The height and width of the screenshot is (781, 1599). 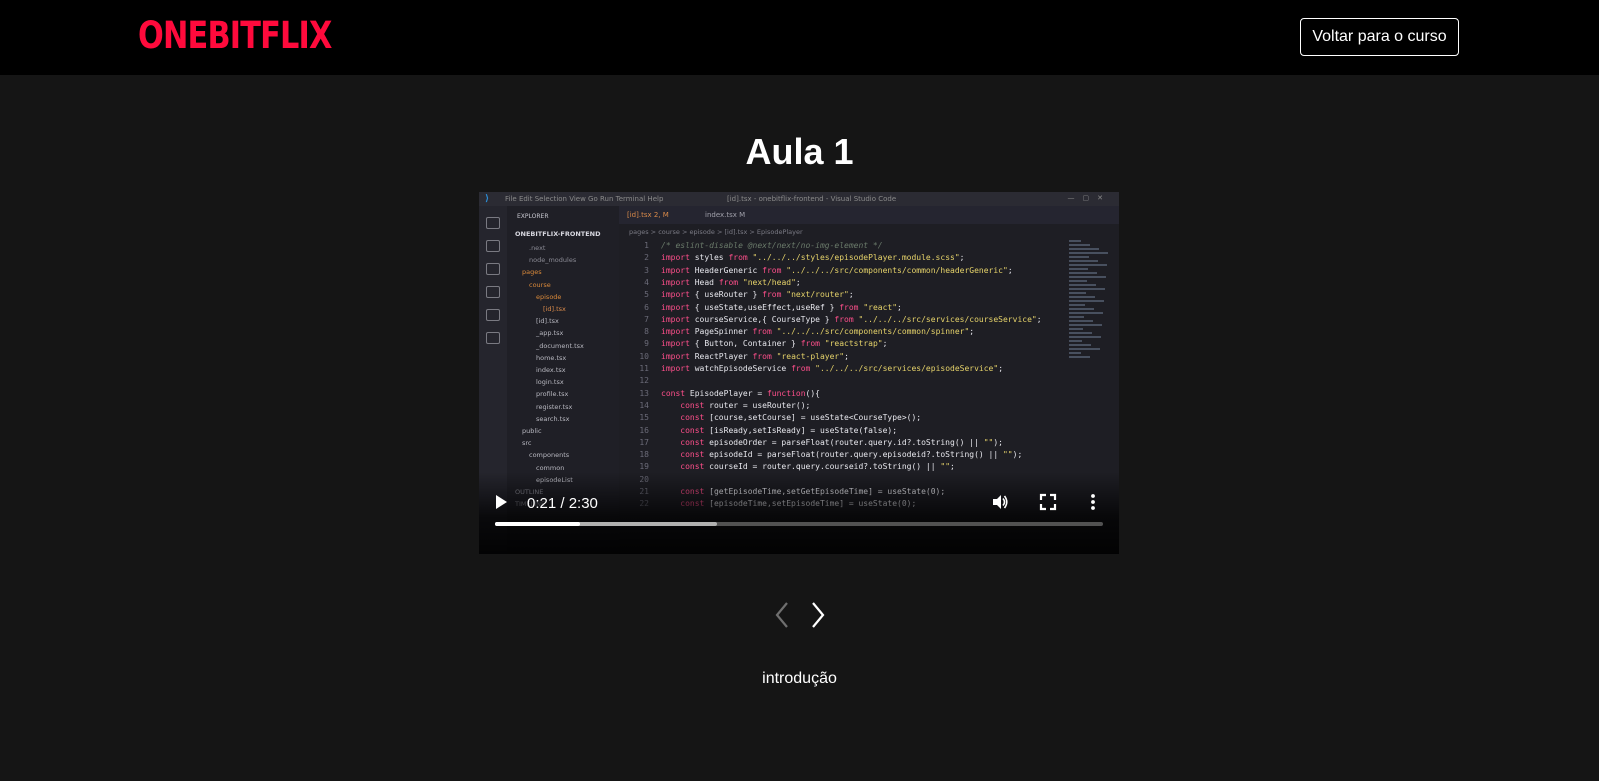 What do you see at coordinates (560, 345) in the screenshot?
I see `explorer-tree-item: _document.tsx` at bounding box center [560, 345].